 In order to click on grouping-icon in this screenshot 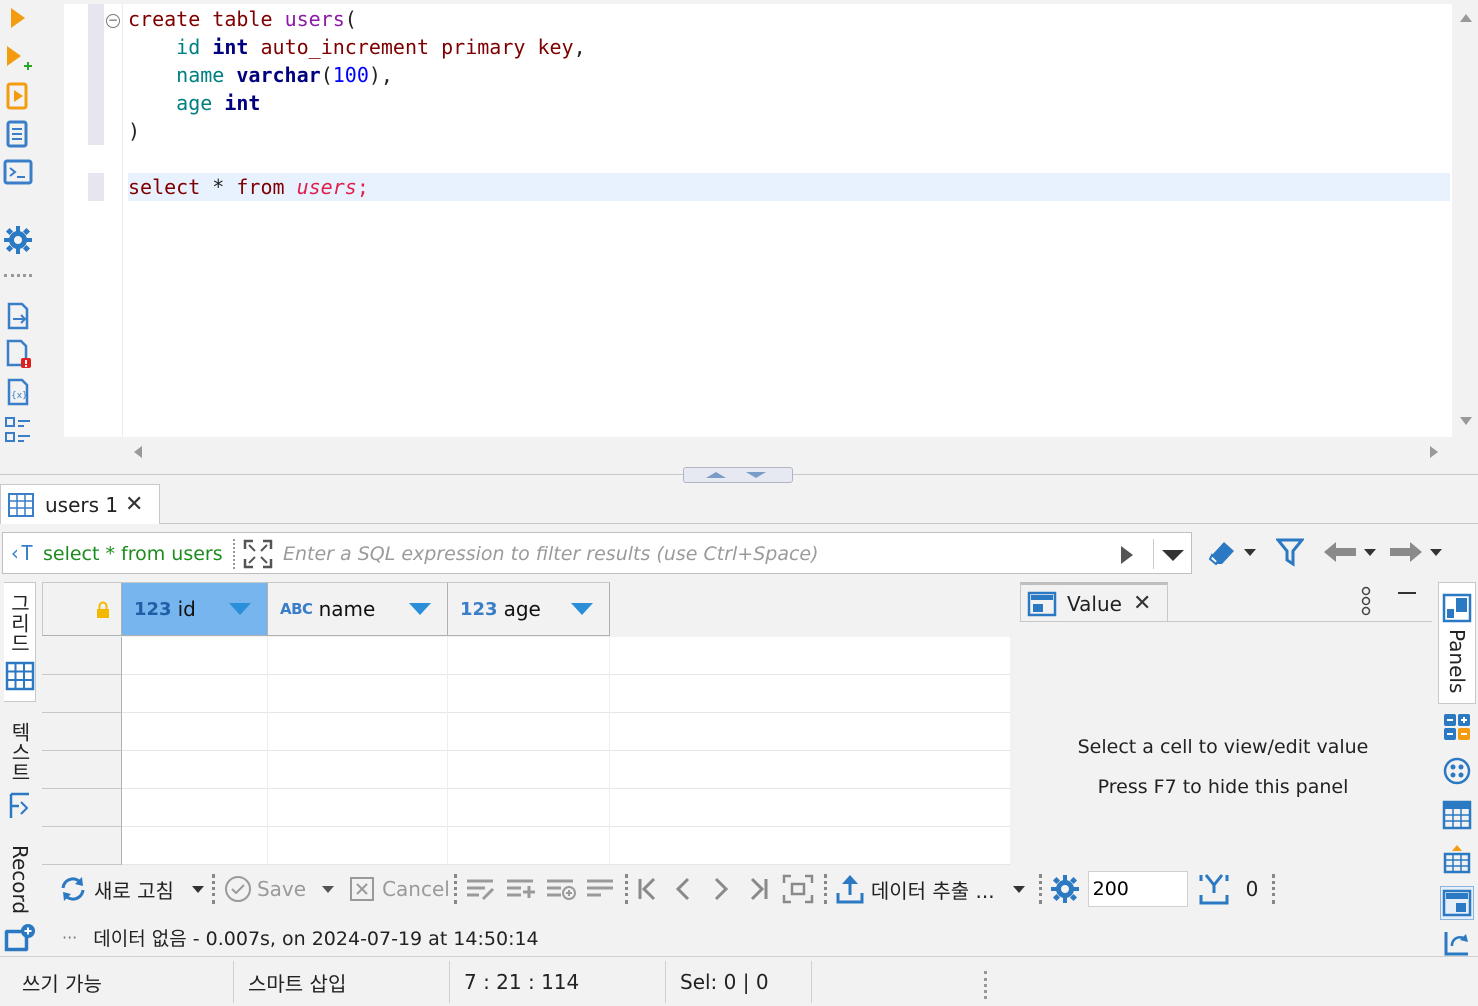, I will do `click(1457, 771)`.